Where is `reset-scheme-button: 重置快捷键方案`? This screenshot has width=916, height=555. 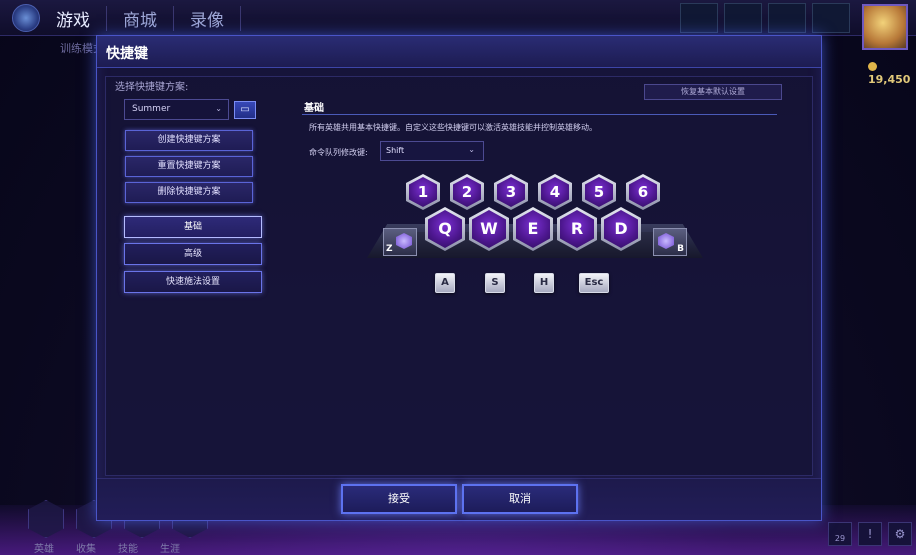
reset-scheme-button: 重置快捷键方案 is located at coordinates (189, 166).